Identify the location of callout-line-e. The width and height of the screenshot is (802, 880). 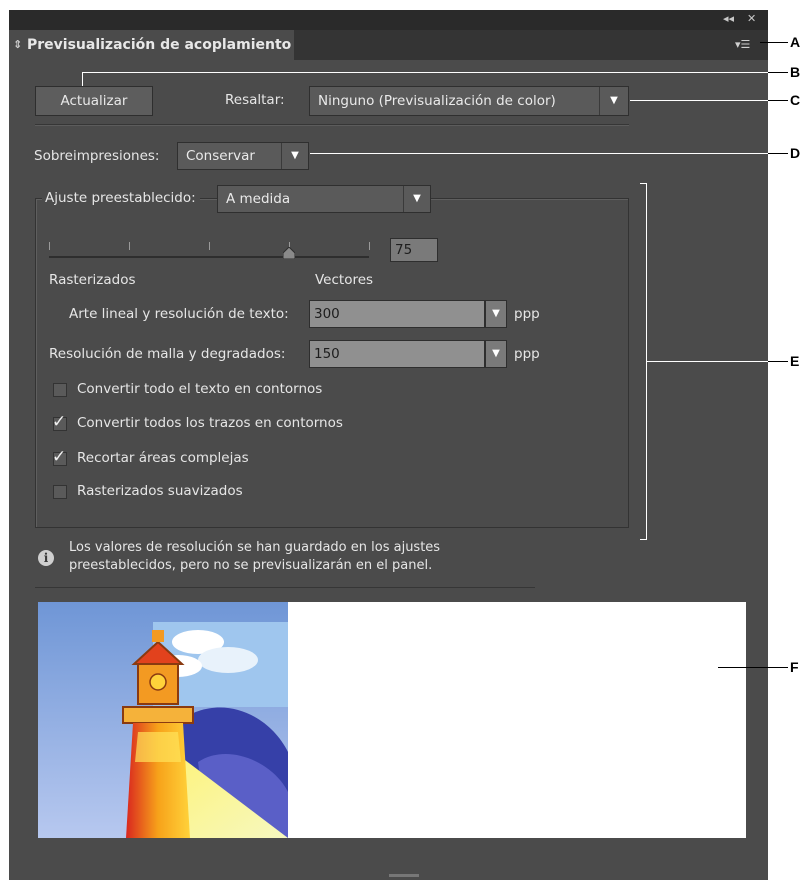
(707, 361).